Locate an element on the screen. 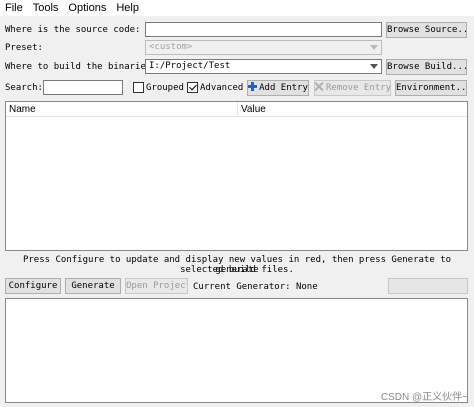  build-dir-value: I:/Project/Test is located at coordinates (190, 66).